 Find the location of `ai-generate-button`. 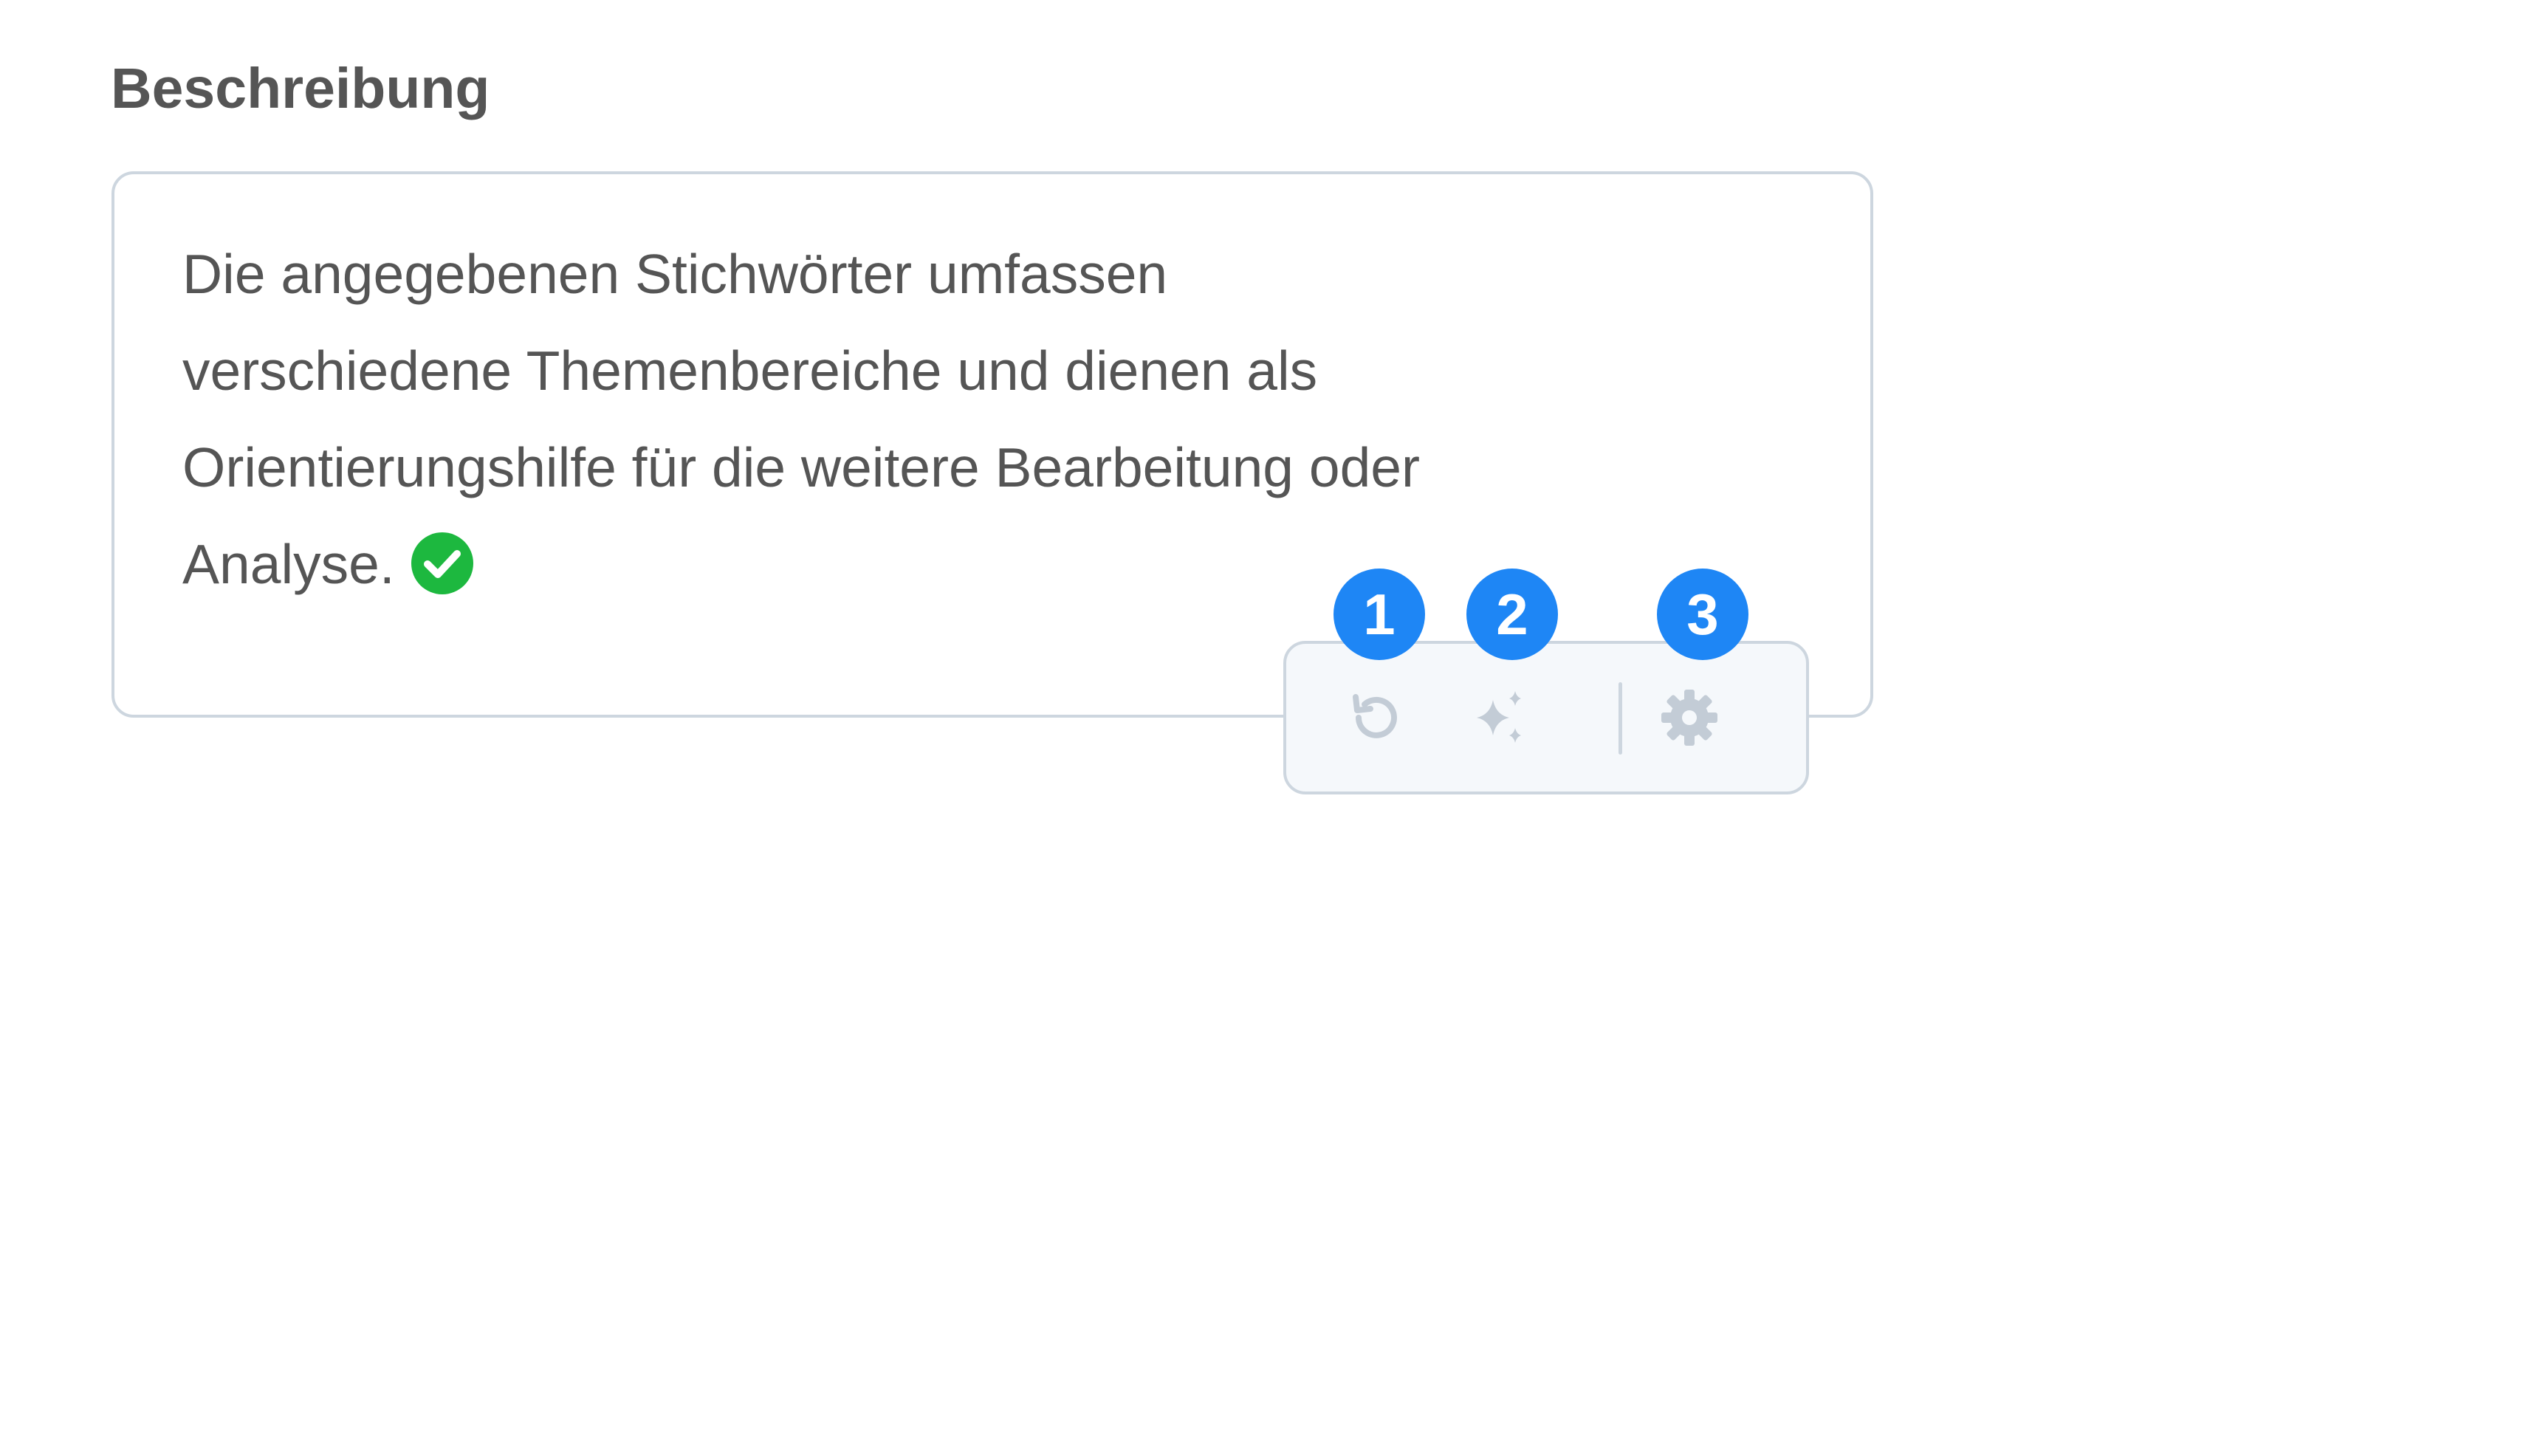

ai-generate-button is located at coordinates (1500, 720).